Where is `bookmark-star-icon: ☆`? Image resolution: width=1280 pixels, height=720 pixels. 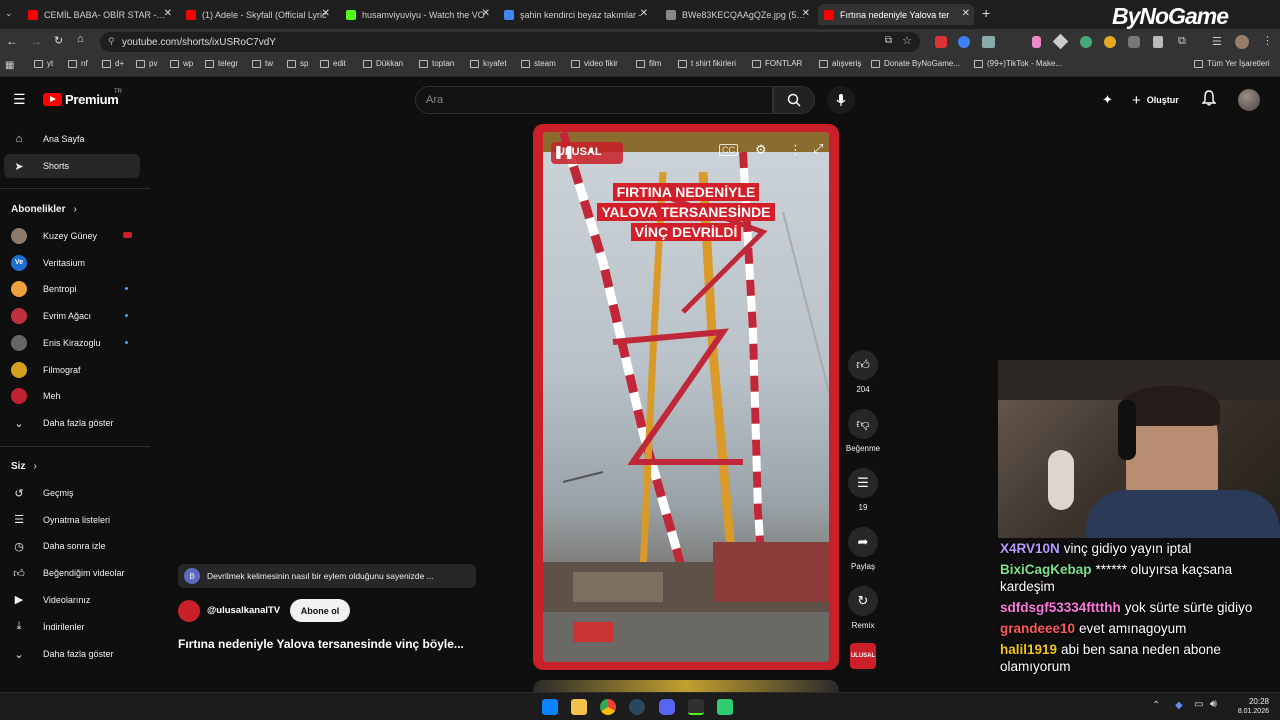
bookmark-star-icon: ☆ is located at coordinates (907, 40).